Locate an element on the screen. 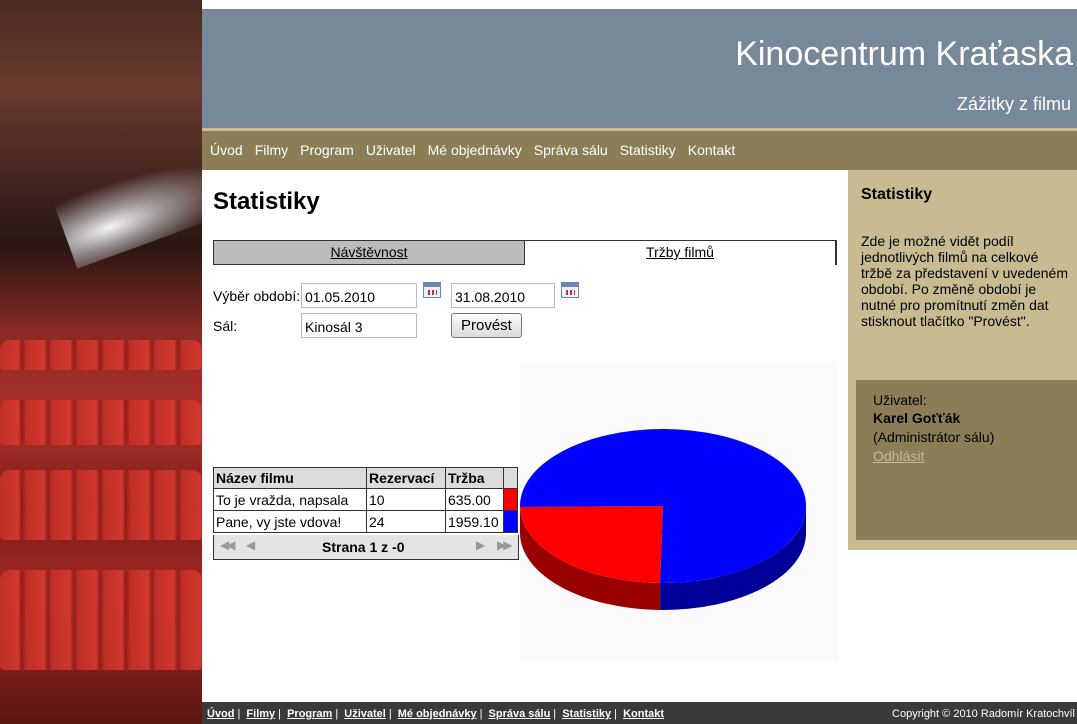 This screenshot has width=1077, height=724. footer-link-kontakt: Kontakt is located at coordinates (643, 714).